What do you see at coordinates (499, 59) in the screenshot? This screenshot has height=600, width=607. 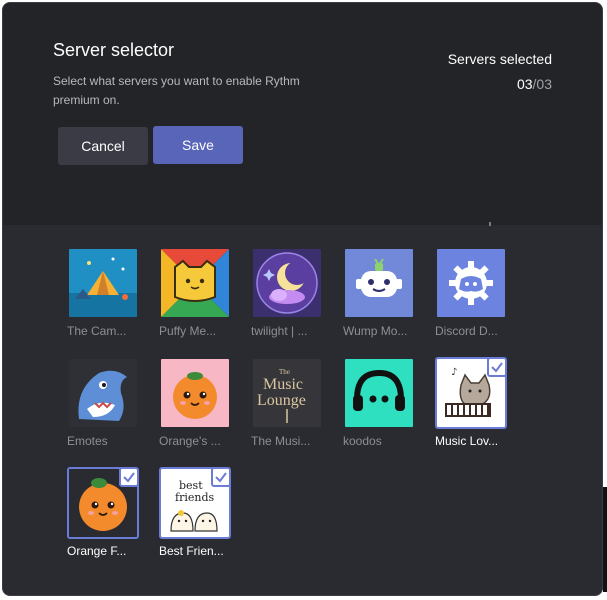 I see `servers-selected-label: Servers selected` at bounding box center [499, 59].